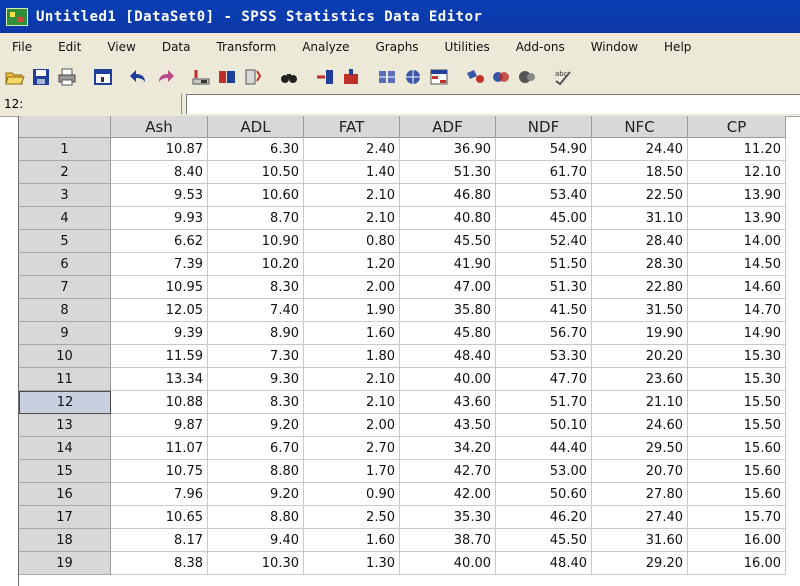 This screenshot has width=800, height=586. I want to click on data-cell: 21.10, so click(640, 402).